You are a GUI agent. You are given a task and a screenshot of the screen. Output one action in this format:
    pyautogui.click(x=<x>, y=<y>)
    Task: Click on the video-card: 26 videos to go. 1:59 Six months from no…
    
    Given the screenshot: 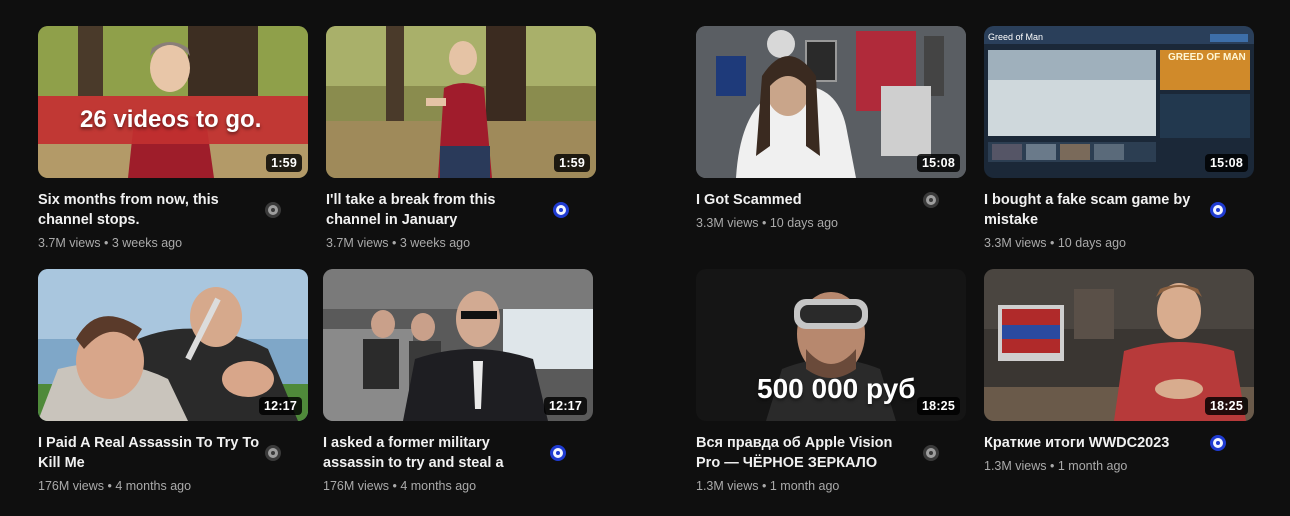 What is the action you would take?
    pyautogui.click(x=173, y=138)
    